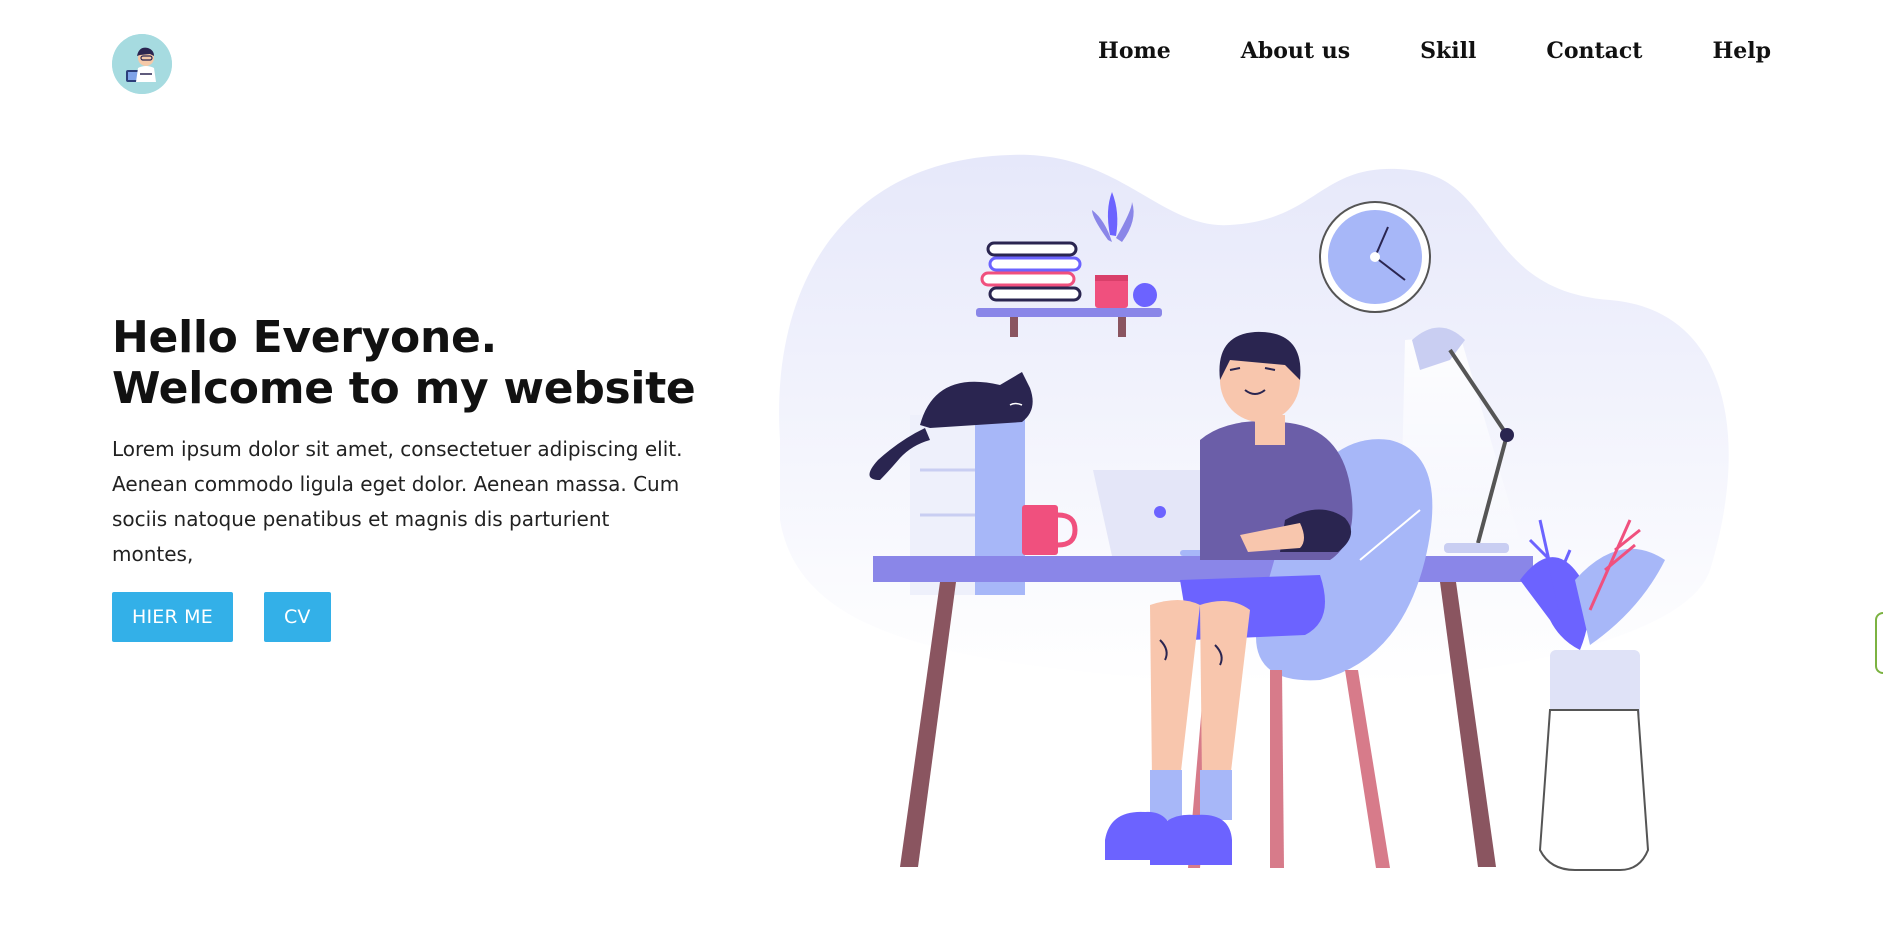 The height and width of the screenshot is (931, 1883). I want to click on main-navigation: Home About us Skill Contact Help, so click(1434, 51).